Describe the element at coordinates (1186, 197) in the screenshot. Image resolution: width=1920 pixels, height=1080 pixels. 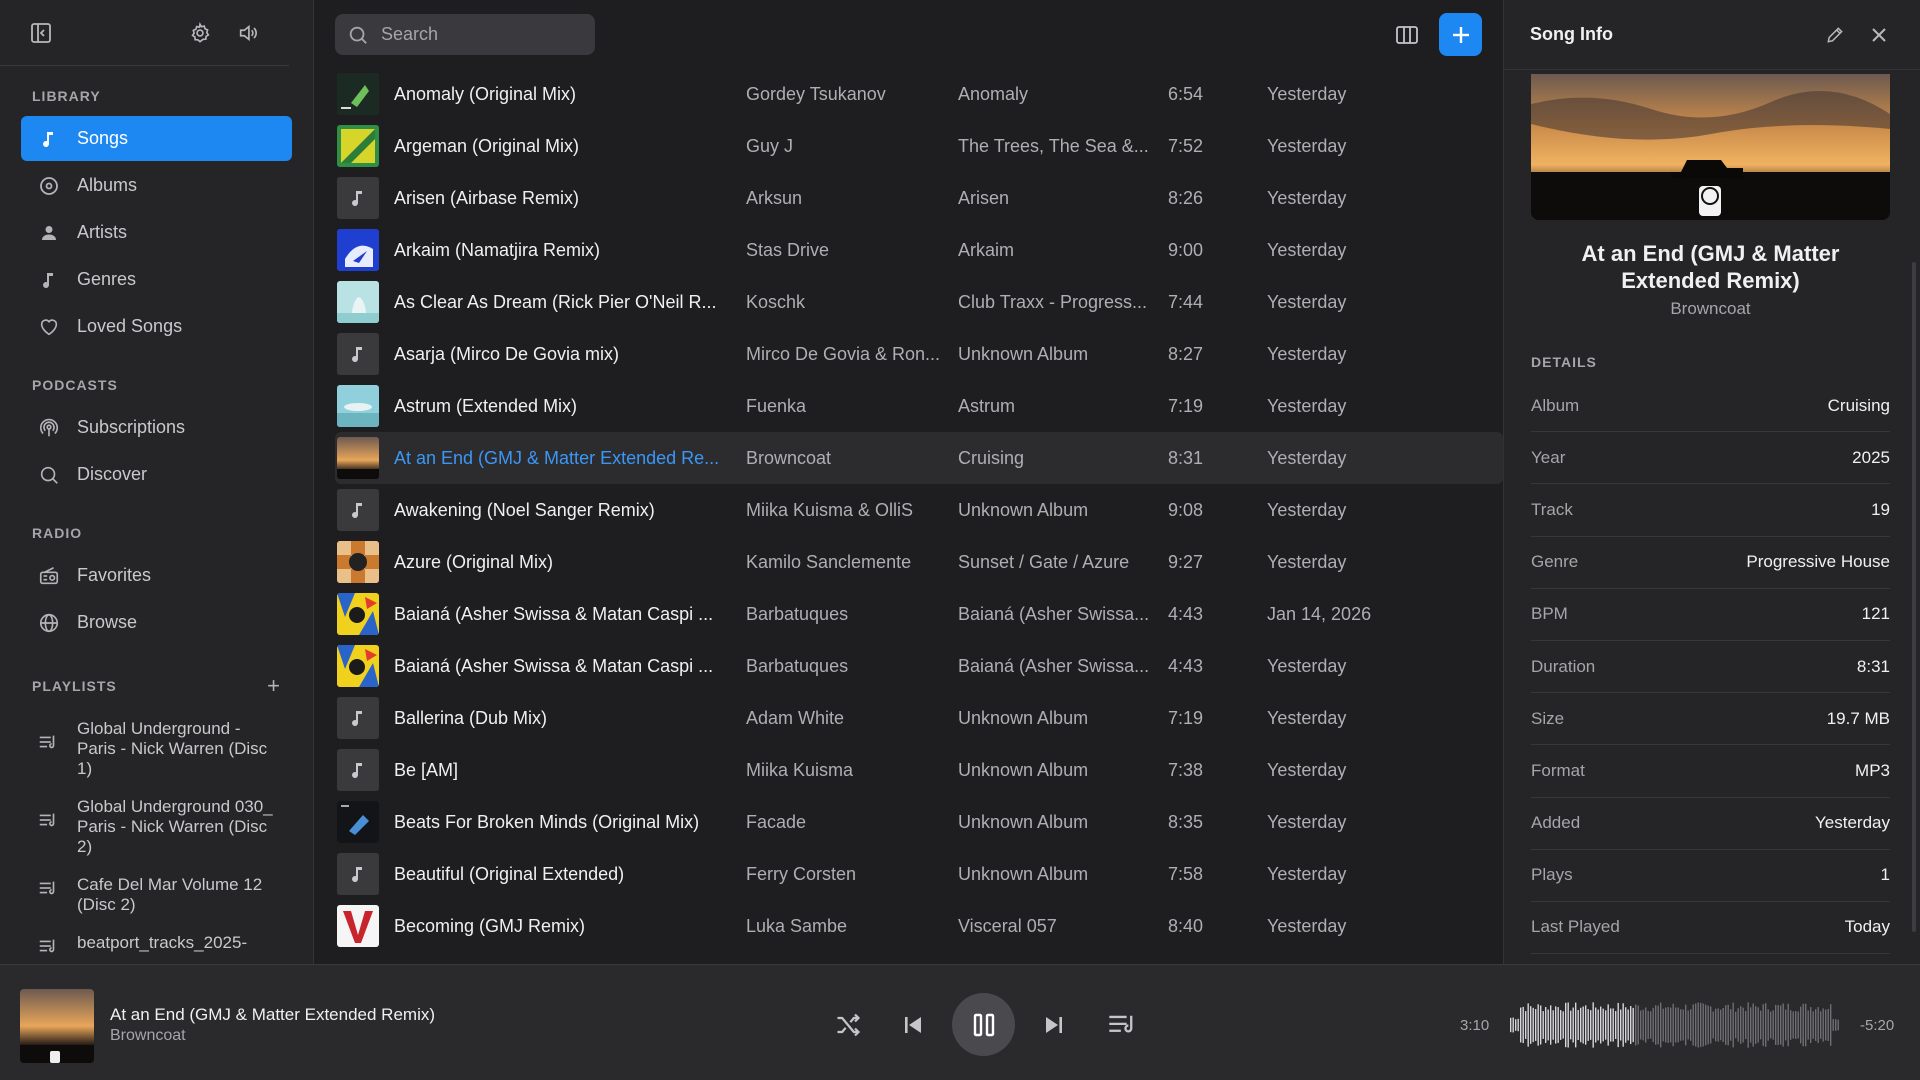
I see `song-duration: 8:26` at that location.